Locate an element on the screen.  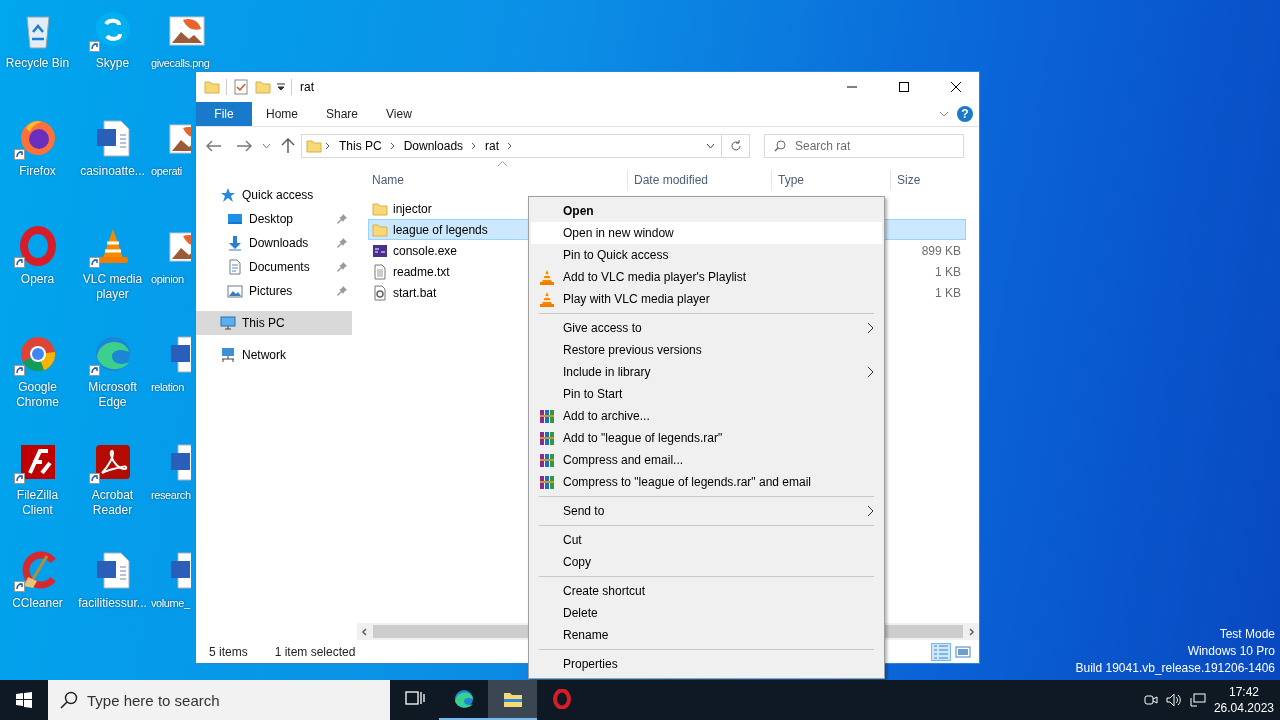
file-name: console.exe is located at coordinates (425, 250).